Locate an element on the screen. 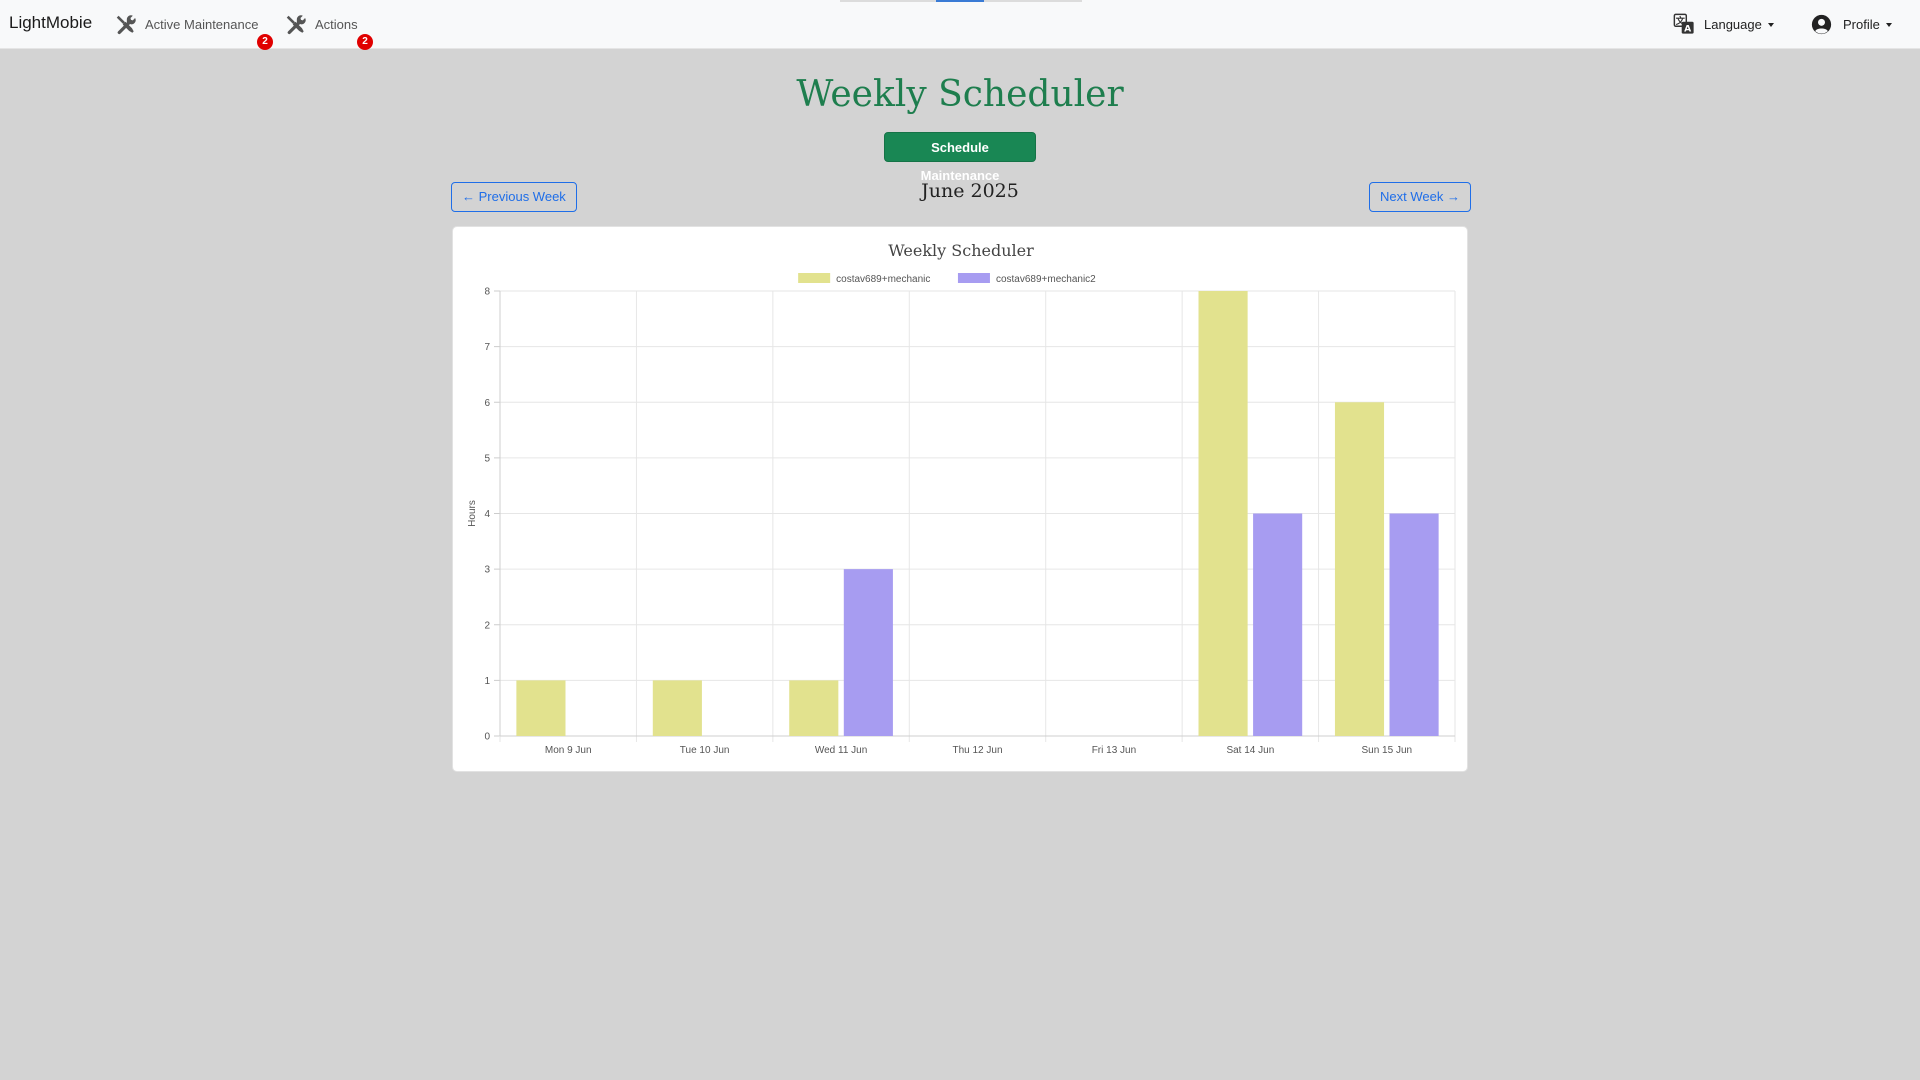 This screenshot has width=1920, height=1080. x-tick-label: Sat 14 Jun is located at coordinates (1250, 750).